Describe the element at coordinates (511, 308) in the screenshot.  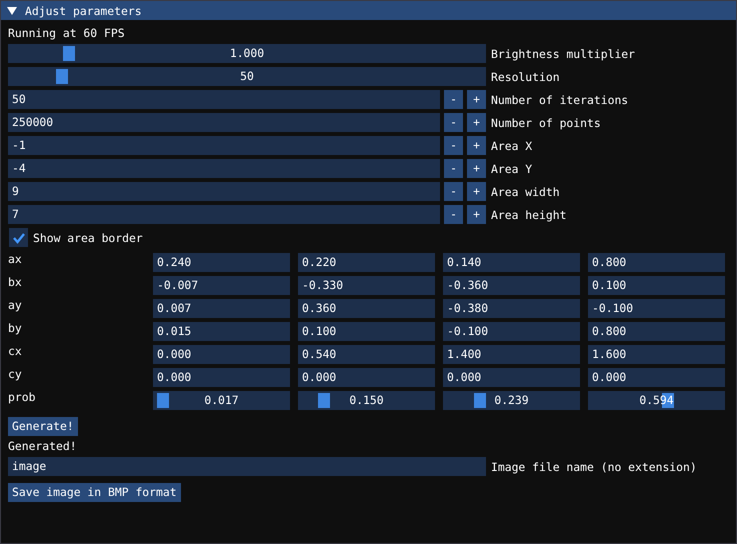
I see `input-field: -0.380` at that location.